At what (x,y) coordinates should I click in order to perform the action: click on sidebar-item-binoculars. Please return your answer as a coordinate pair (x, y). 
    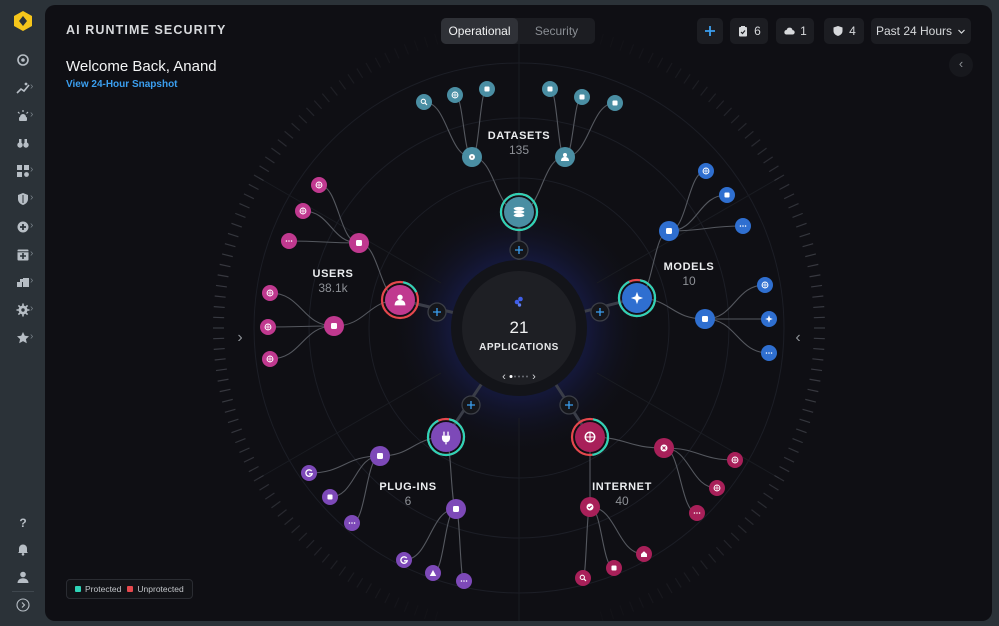
    Looking at the image, I should click on (22, 143).